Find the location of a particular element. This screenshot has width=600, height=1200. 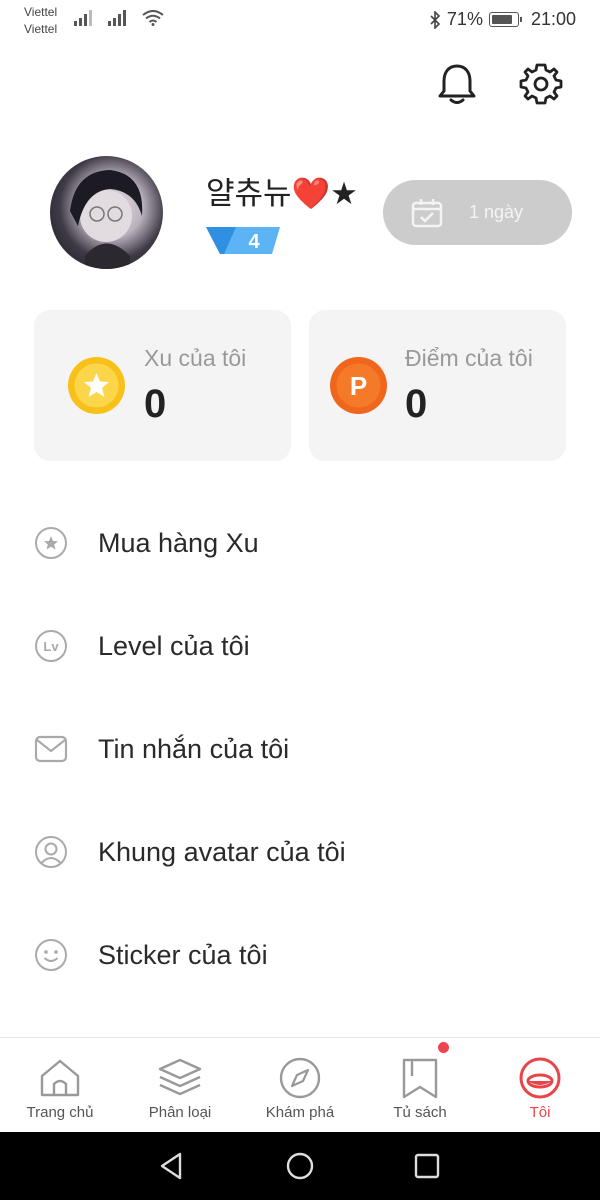

smiley-icon is located at coordinates (51, 955).